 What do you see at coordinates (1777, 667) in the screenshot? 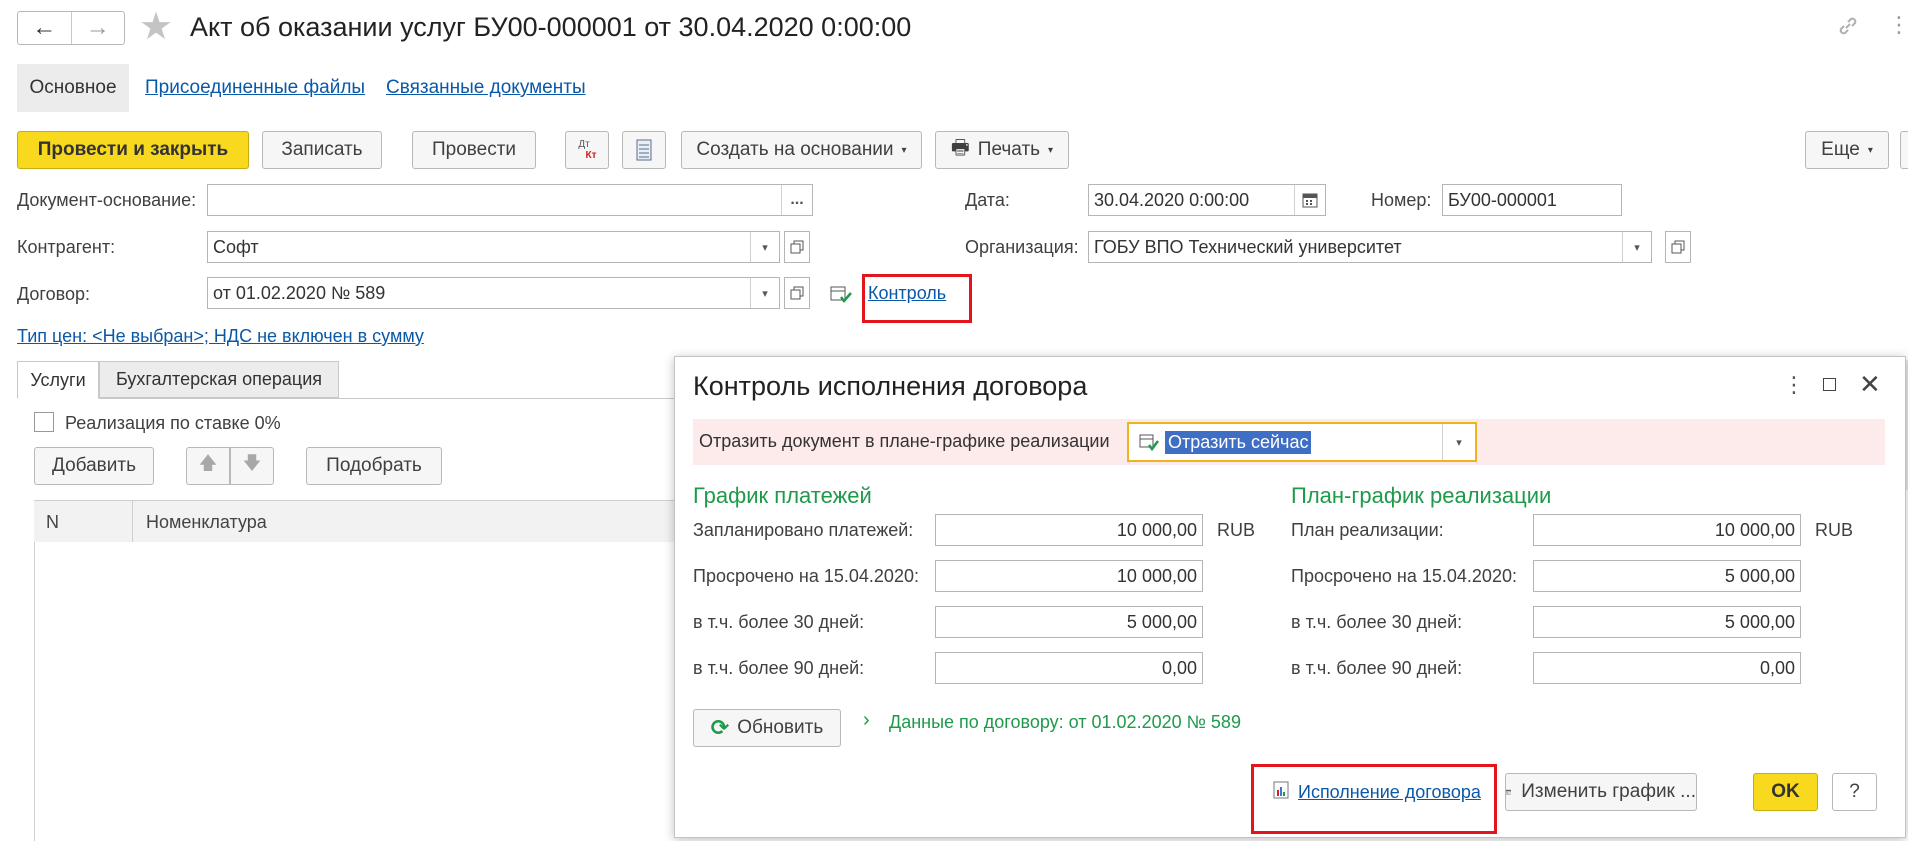
I see `sales-over90-amount: 0,00` at bounding box center [1777, 667].